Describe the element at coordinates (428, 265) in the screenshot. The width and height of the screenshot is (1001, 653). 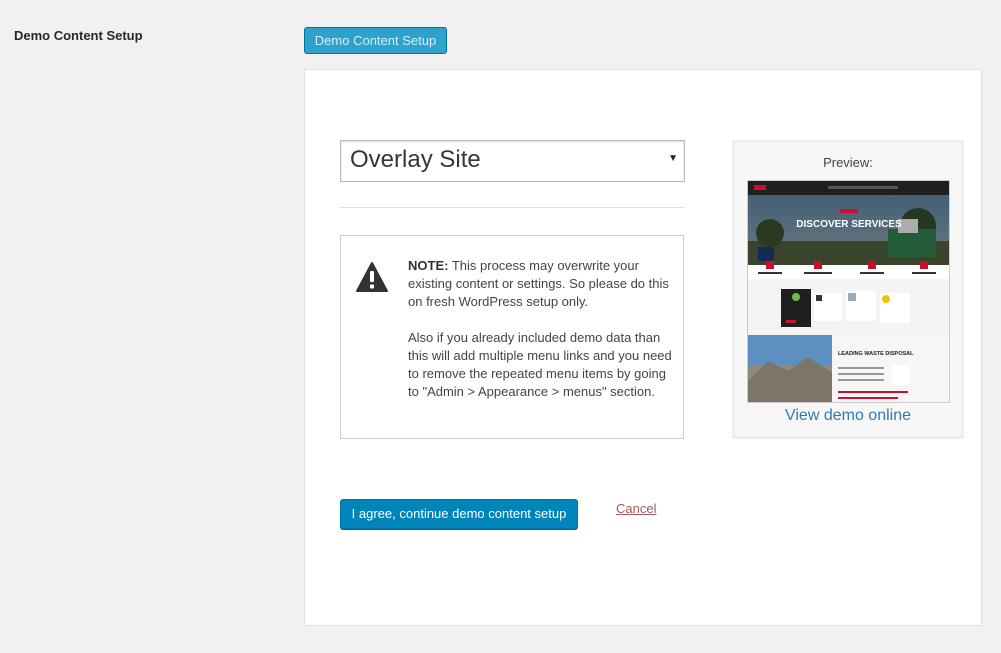
I see `note-label: NOTE:` at that location.